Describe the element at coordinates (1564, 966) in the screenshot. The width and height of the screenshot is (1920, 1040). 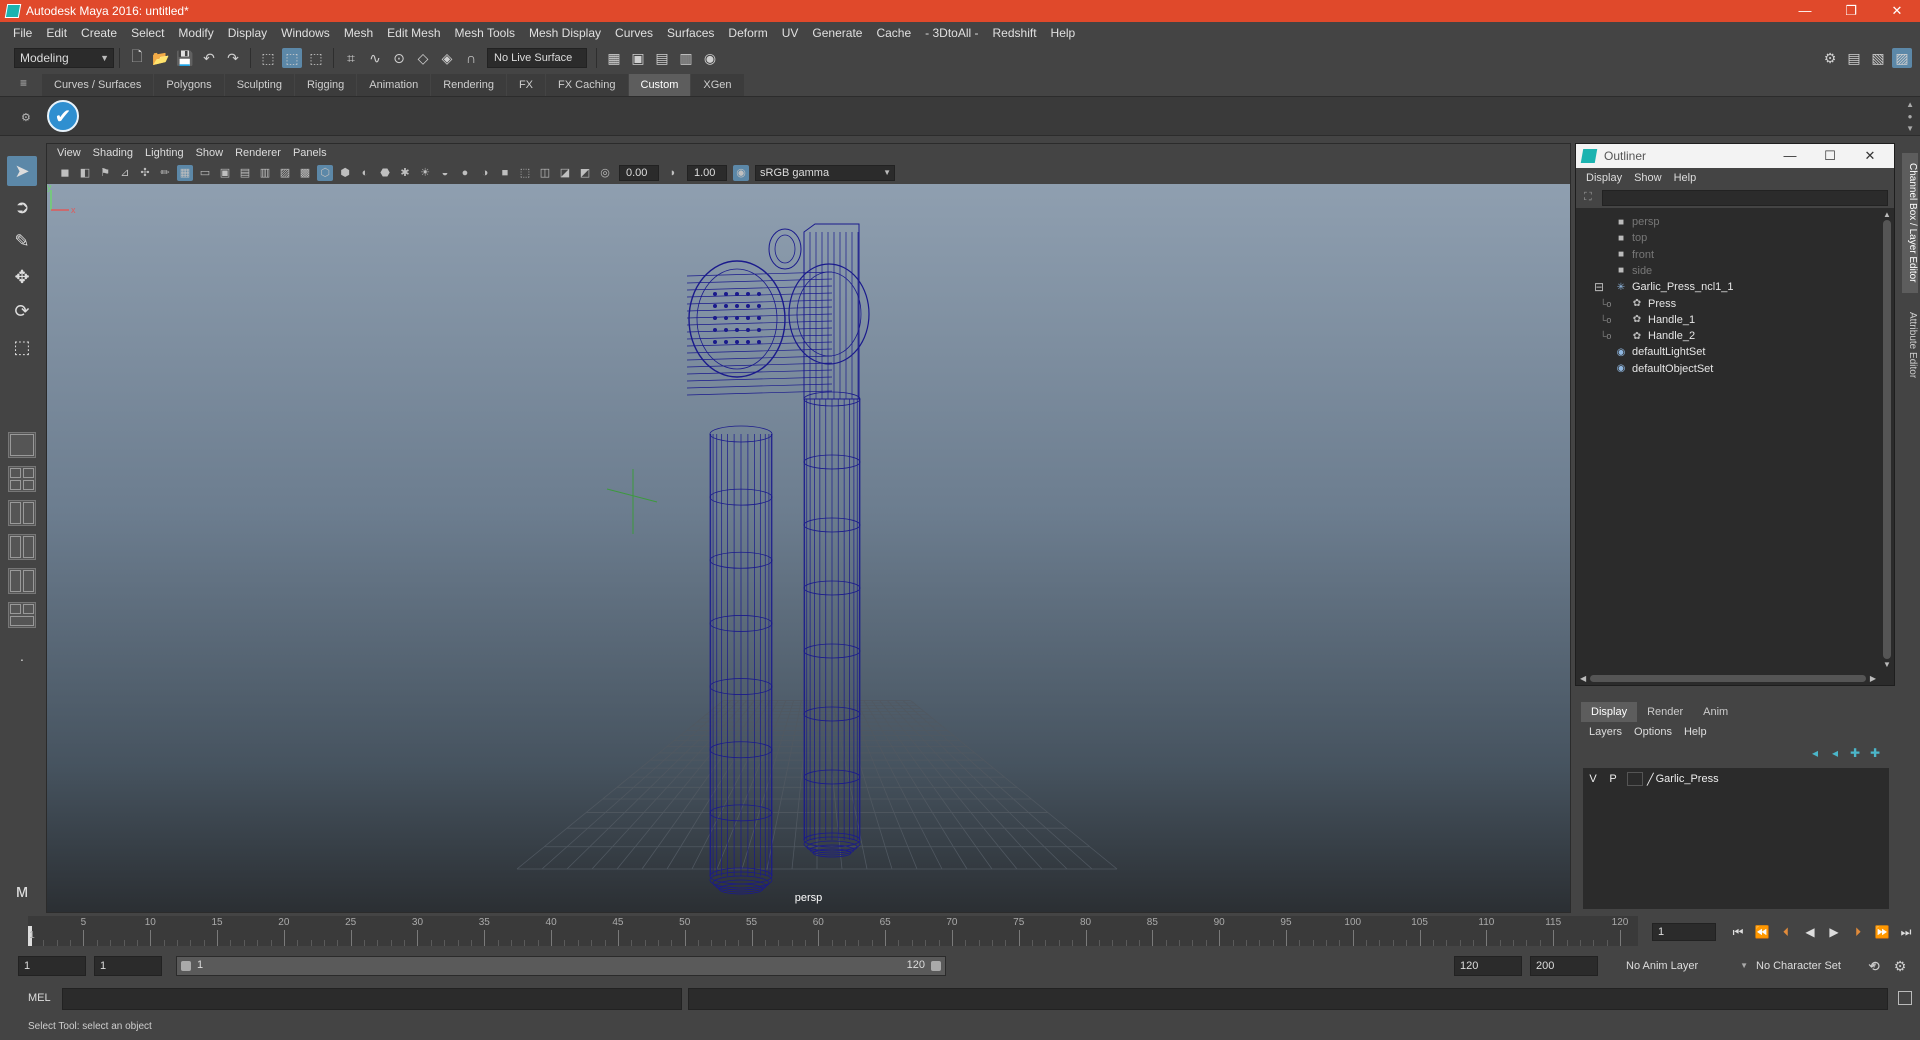
I see `animation-end-field: 200` at that location.